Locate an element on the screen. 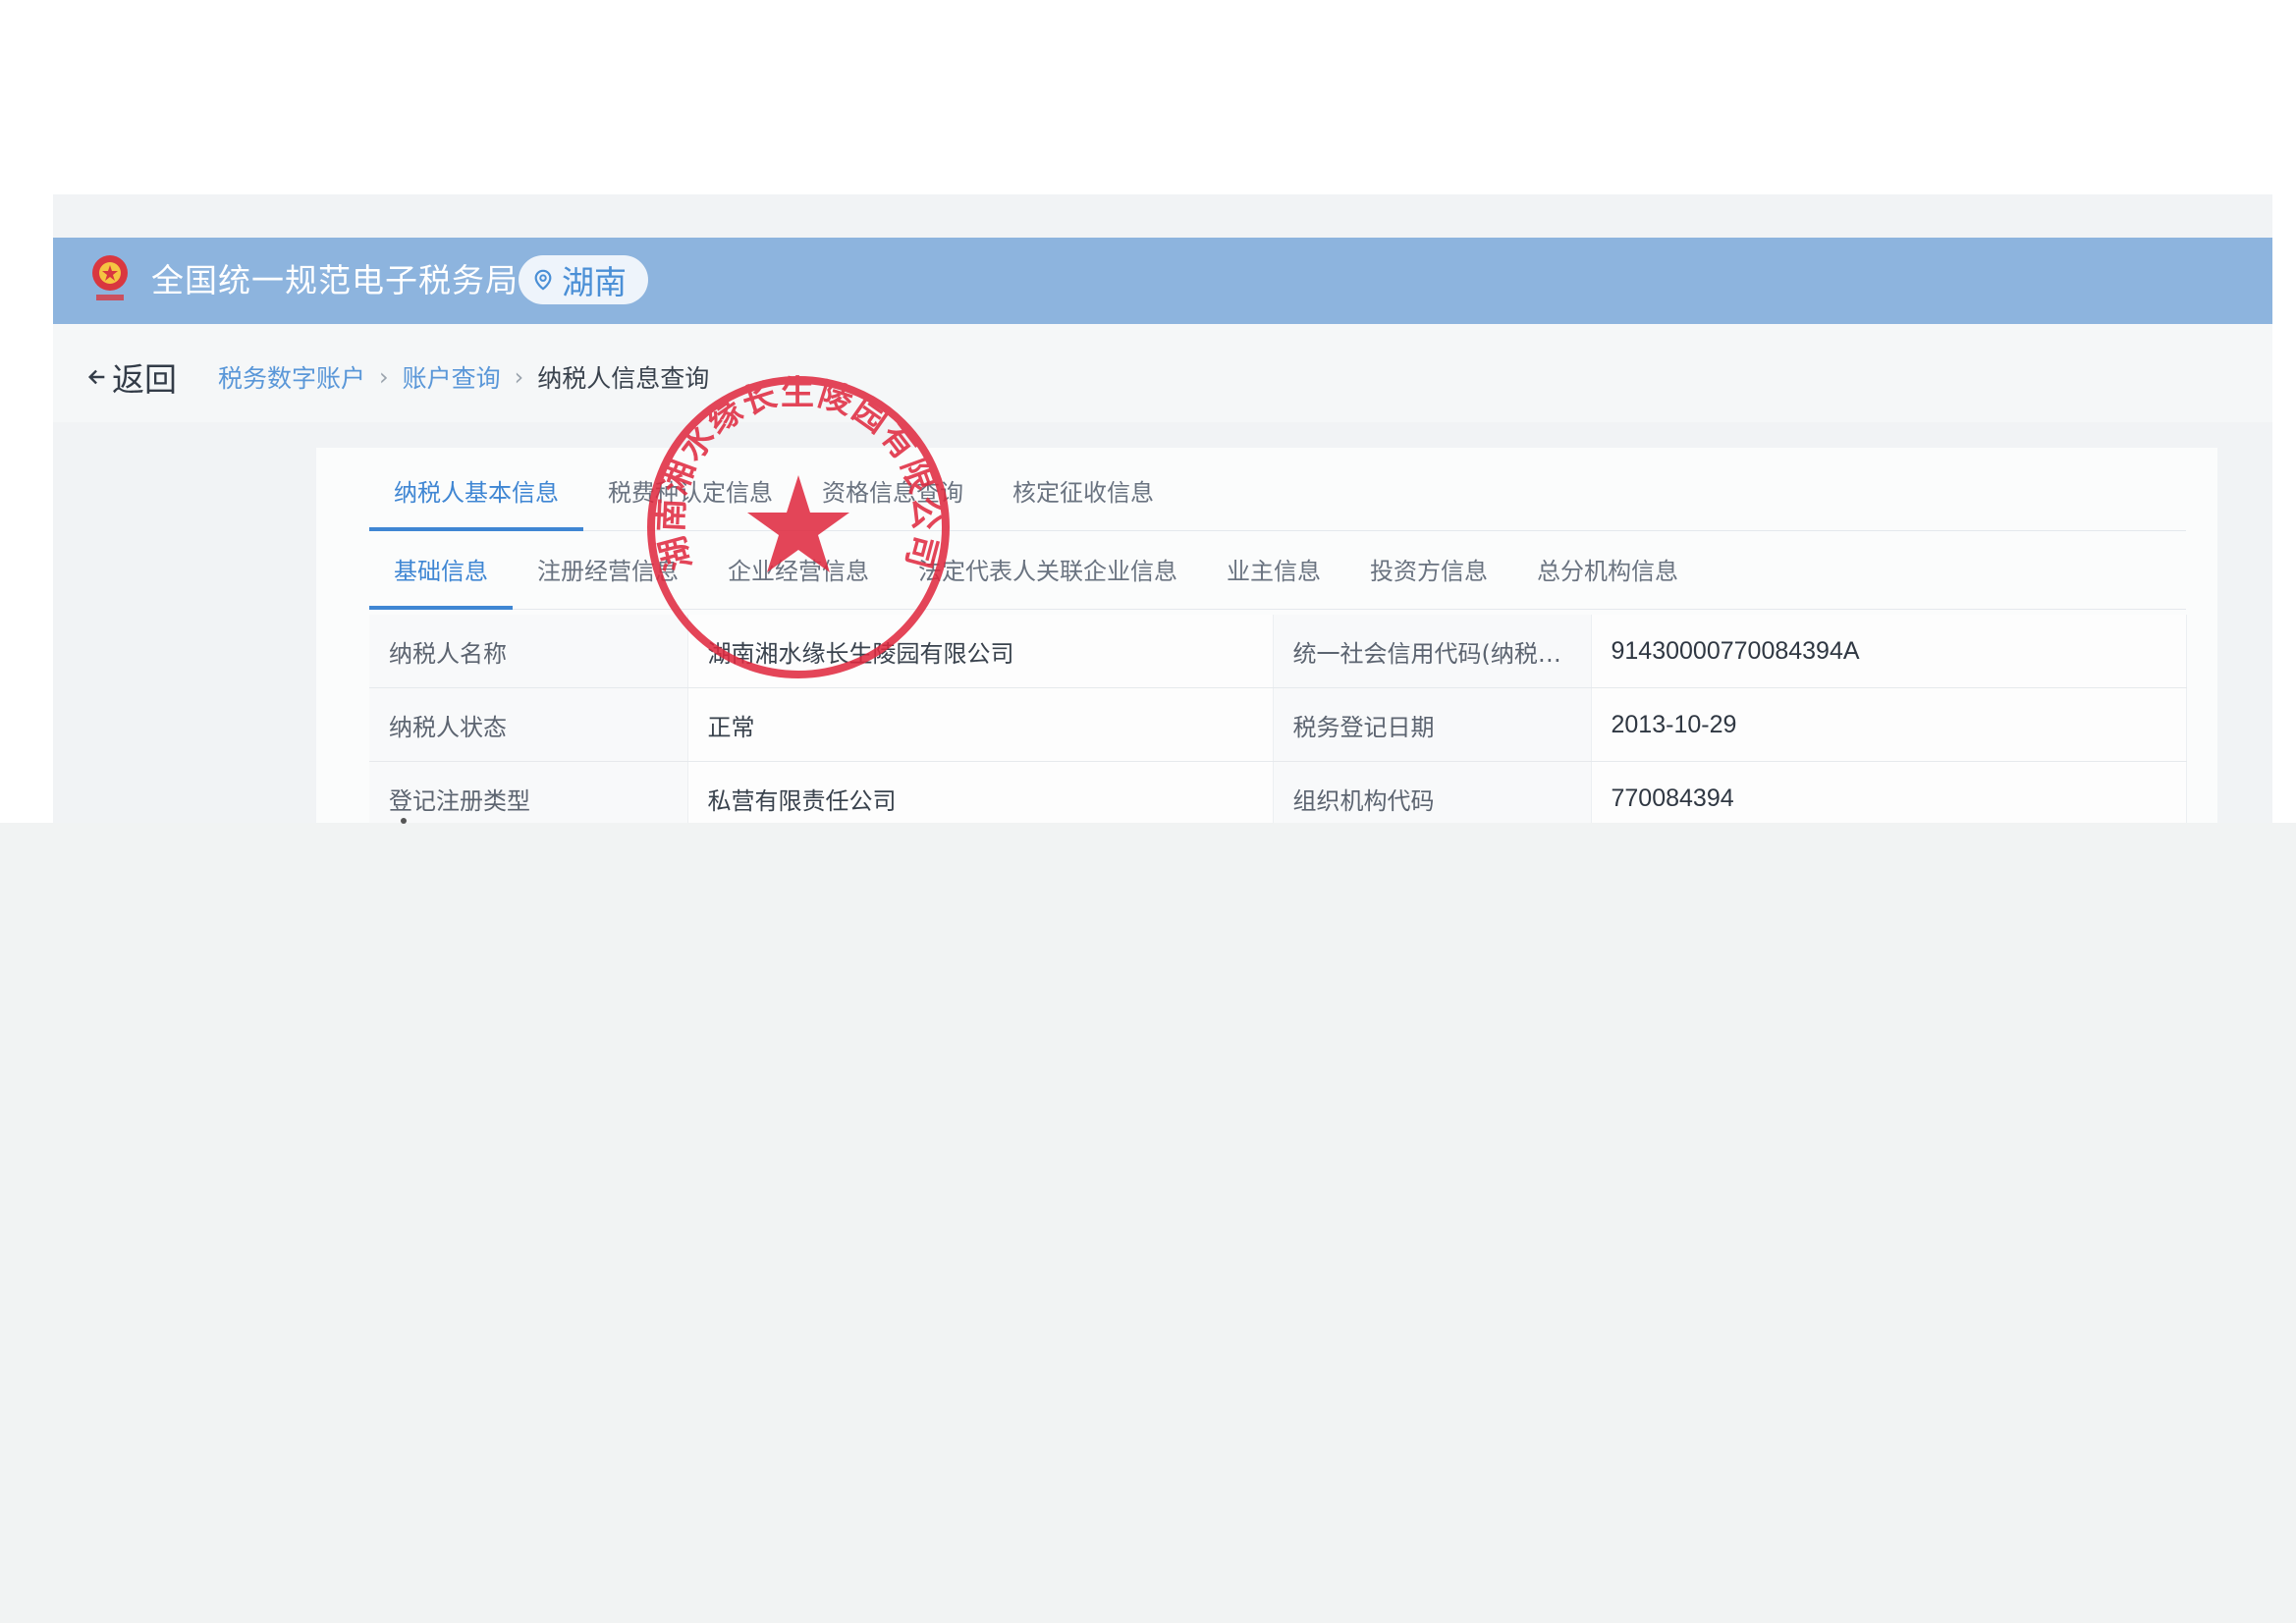  table-row: 纳税人状态 正常 税务登记日期 2013-10-29 is located at coordinates (1278, 724).